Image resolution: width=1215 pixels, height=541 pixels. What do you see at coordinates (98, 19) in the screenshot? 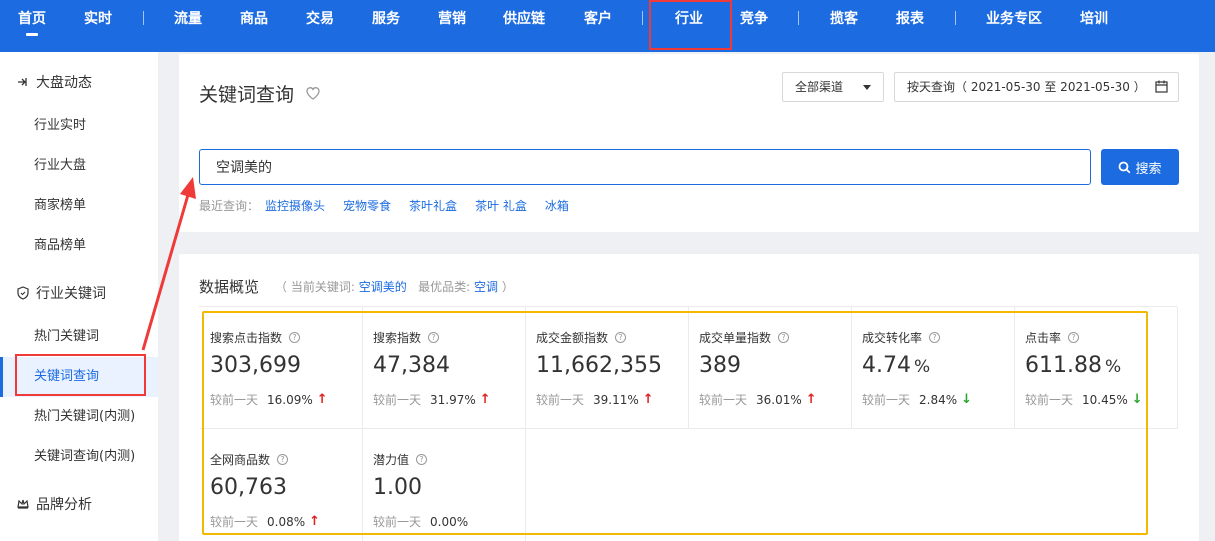
I see `nav-item: 实时` at bounding box center [98, 19].